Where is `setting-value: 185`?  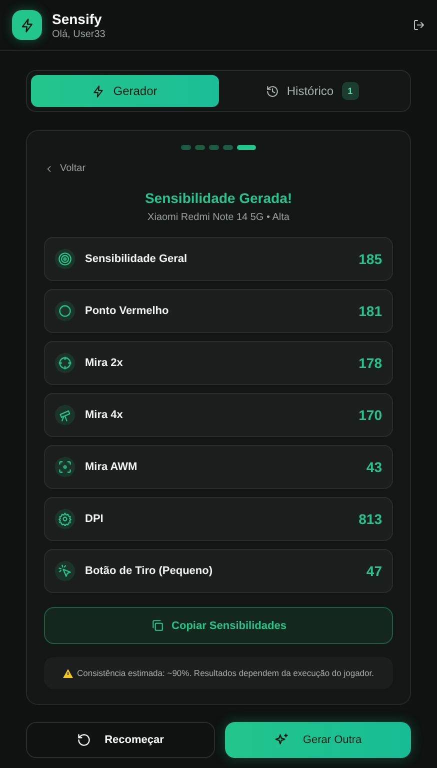
setting-value: 185 is located at coordinates (370, 259).